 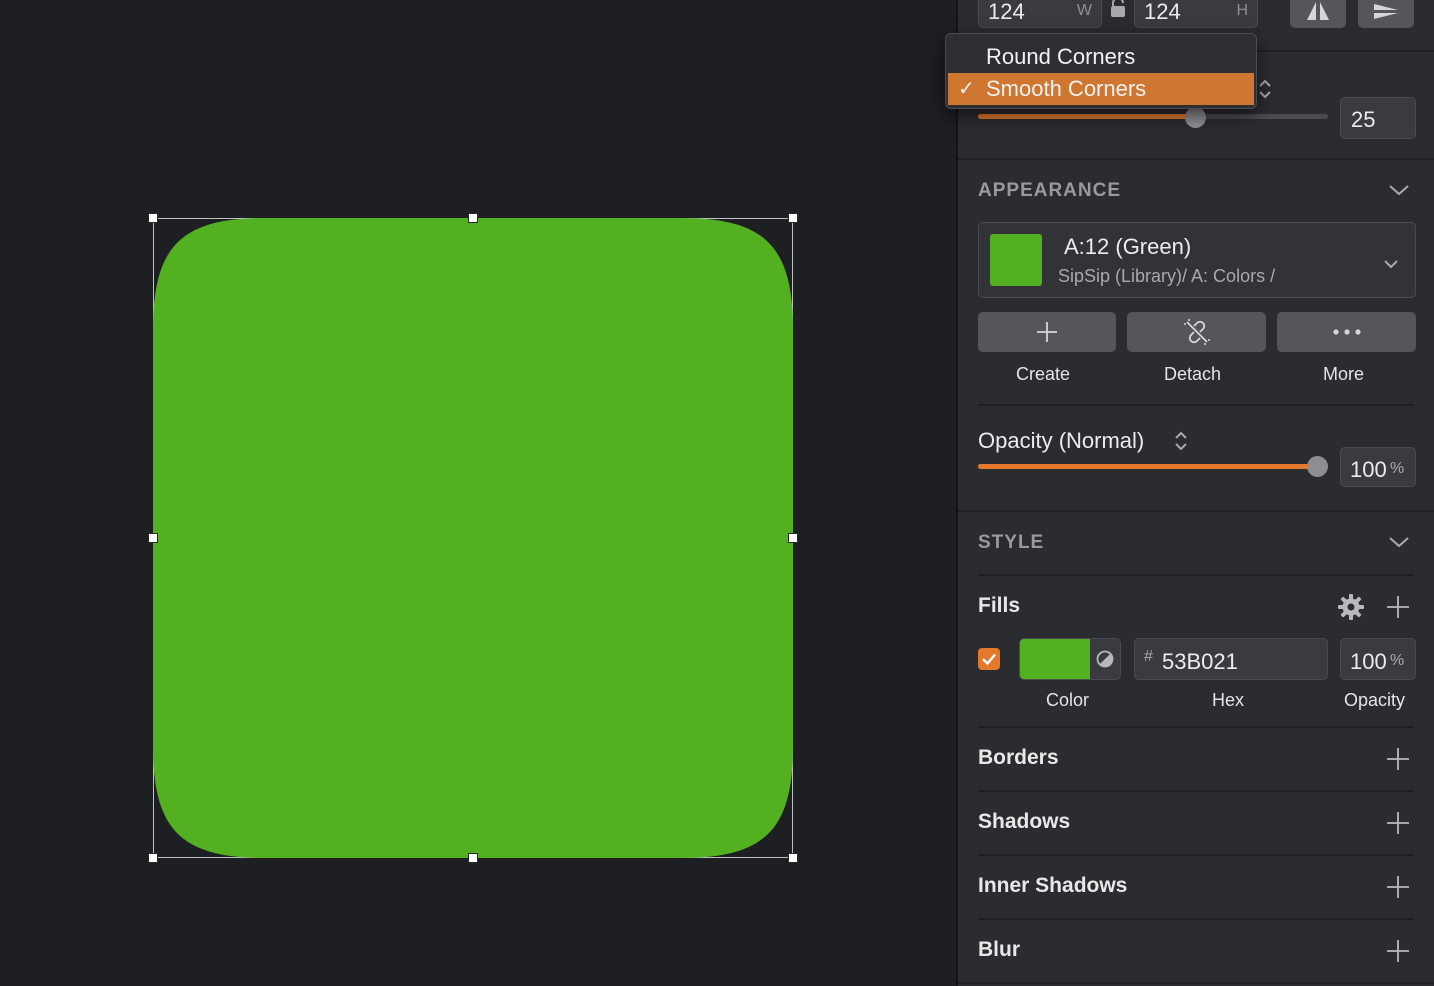 What do you see at coordinates (153, 858) in the screenshot?
I see `resize-handle-bottom-left` at bounding box center [153, 858].